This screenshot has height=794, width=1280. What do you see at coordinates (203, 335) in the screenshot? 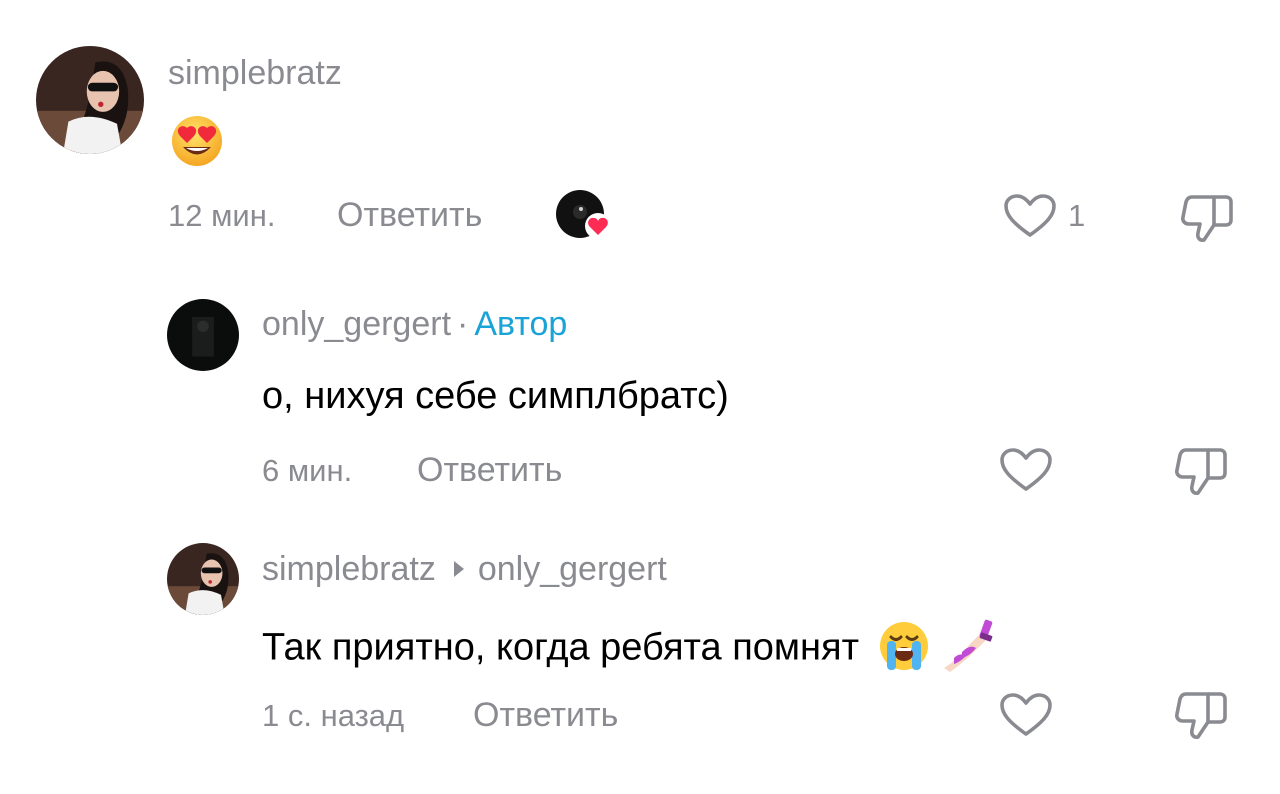
I see `avatar-only-gergert` at bounding box center [203, 335].